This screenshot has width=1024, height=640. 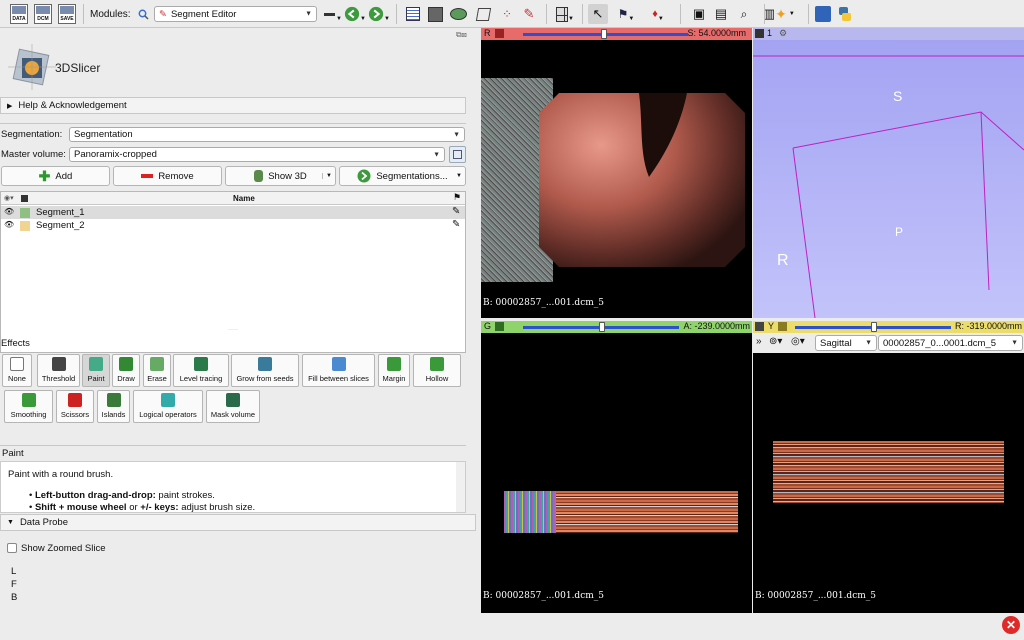 I want to click on effect-button-draw: Draw, so click(x=126, y=370).